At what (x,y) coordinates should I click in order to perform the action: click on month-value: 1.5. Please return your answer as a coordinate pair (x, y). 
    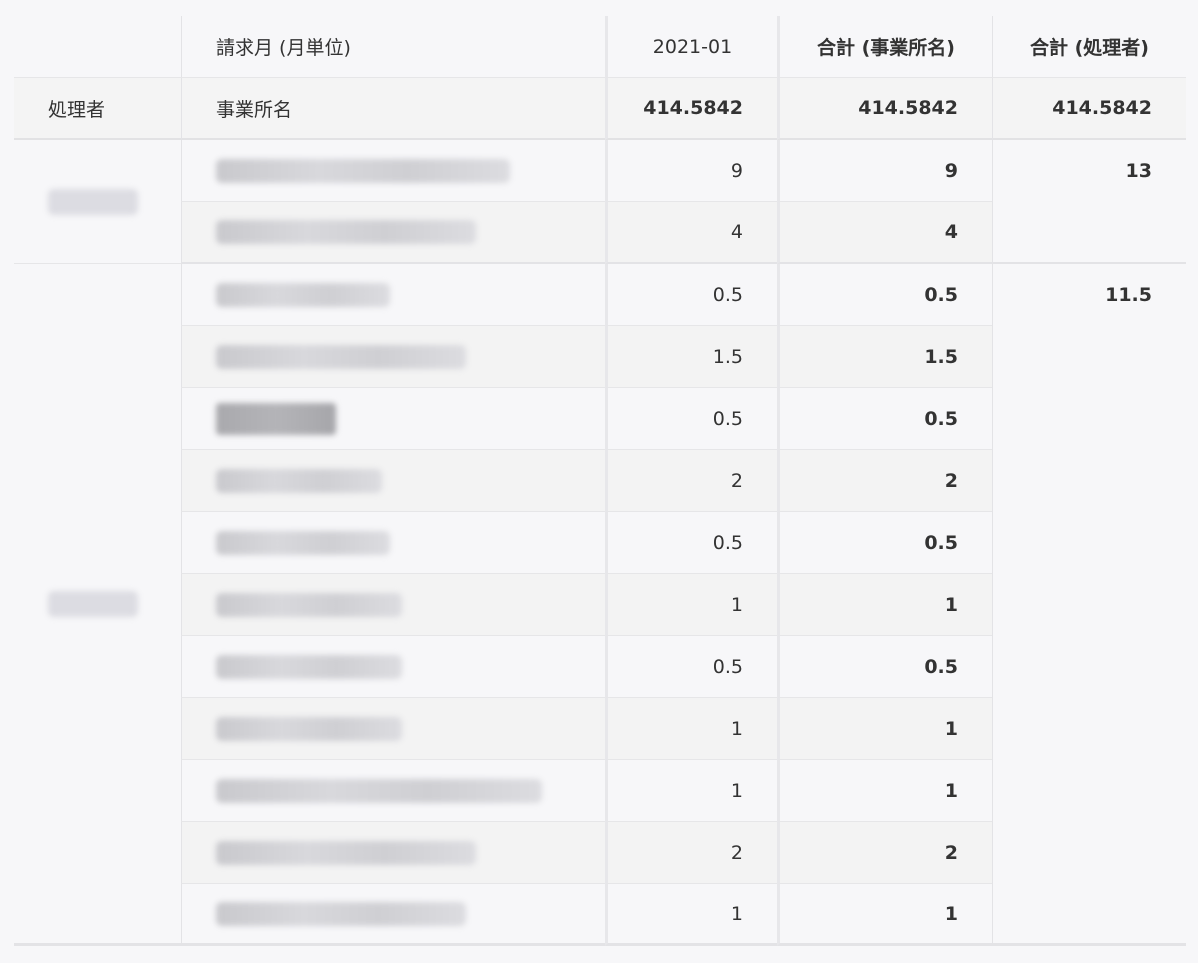
    Looking at the image, I should click on (727, 356).